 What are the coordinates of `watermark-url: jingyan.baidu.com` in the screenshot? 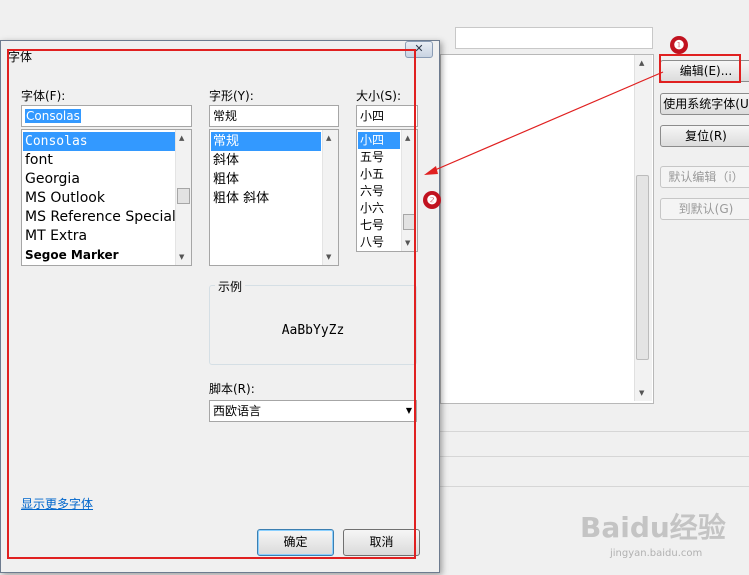 It's located at (656, 553).